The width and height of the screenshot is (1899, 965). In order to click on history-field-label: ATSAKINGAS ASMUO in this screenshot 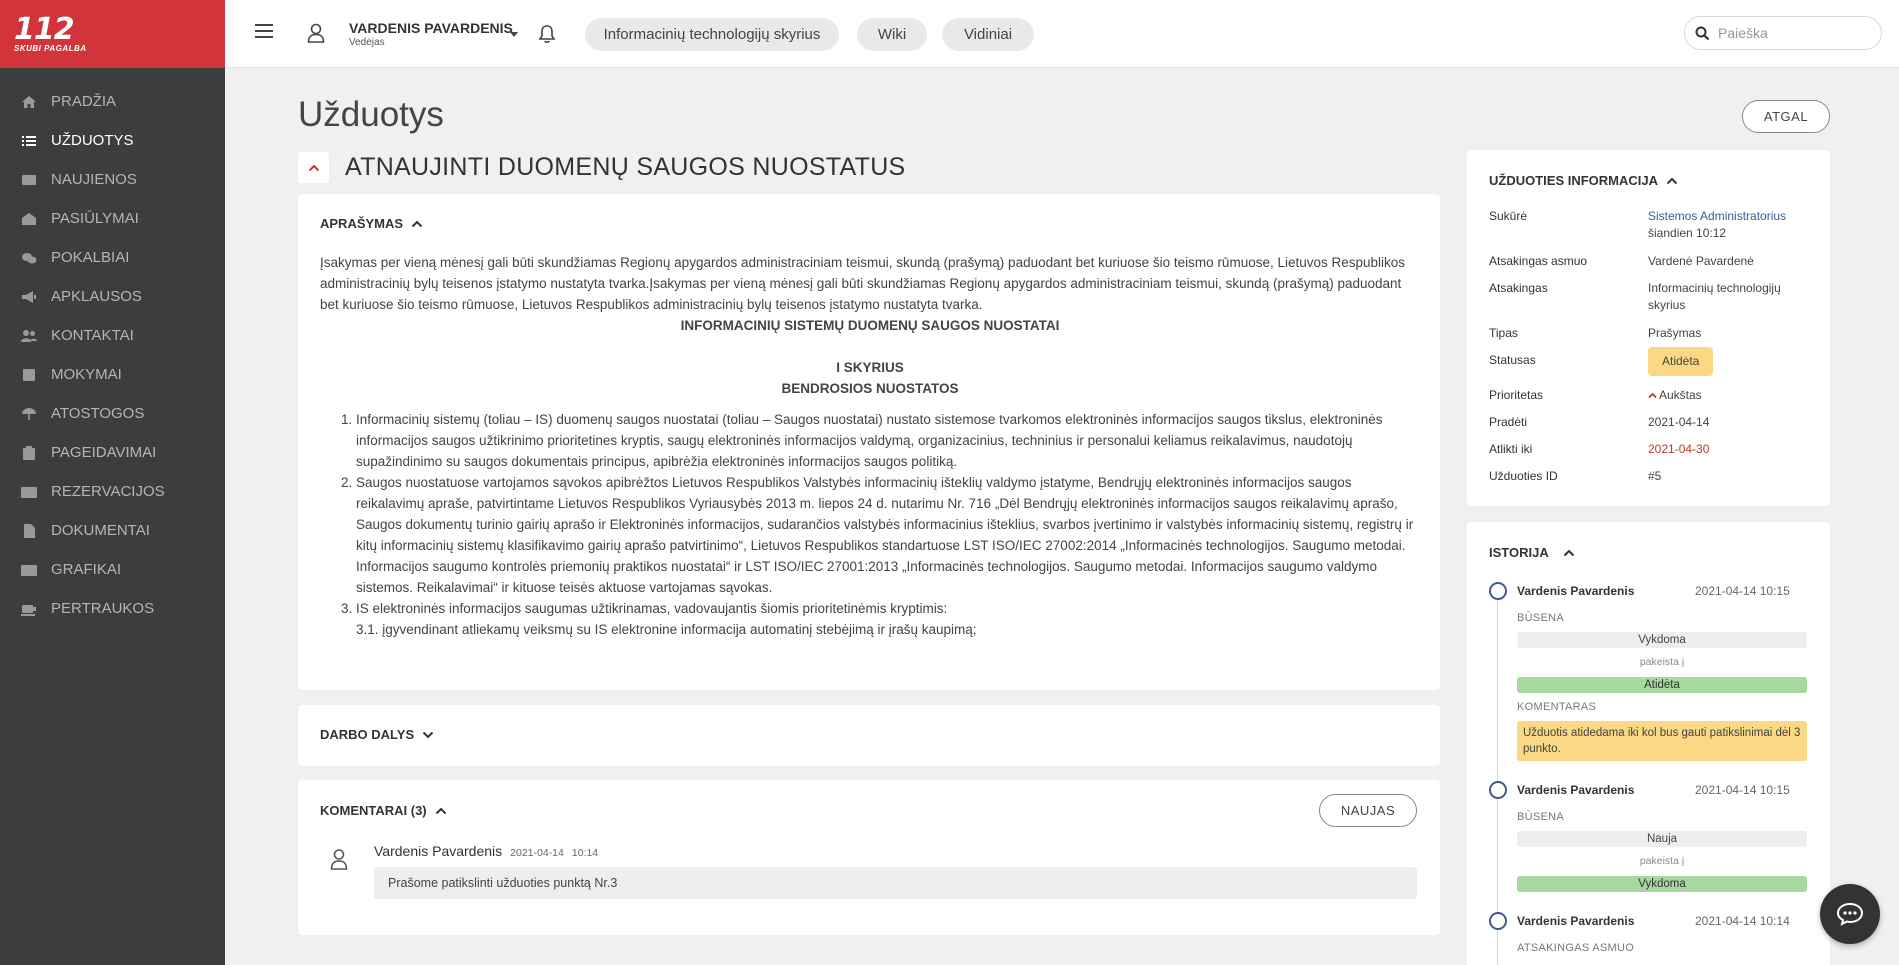, I will do `click(1576, 948)`.